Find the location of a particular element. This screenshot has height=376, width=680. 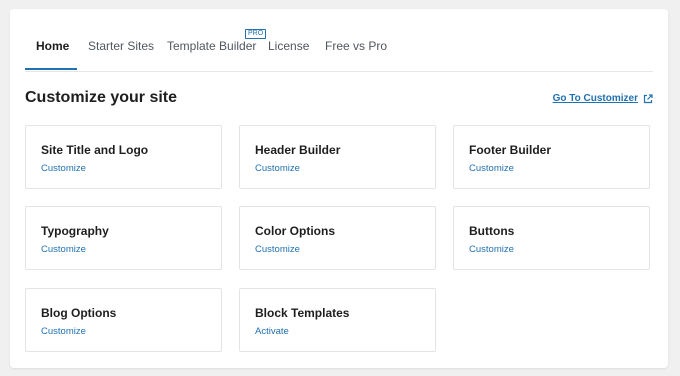

card-title: Footer Builder is located at coordinates (510, 150).